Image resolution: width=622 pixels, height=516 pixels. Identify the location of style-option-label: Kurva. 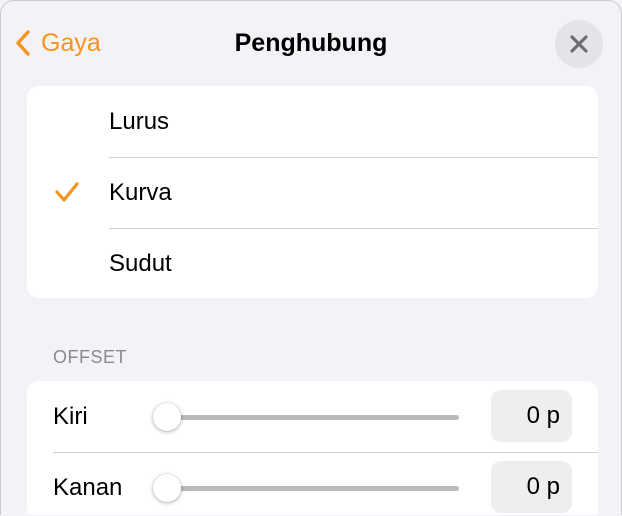
(140, 192).